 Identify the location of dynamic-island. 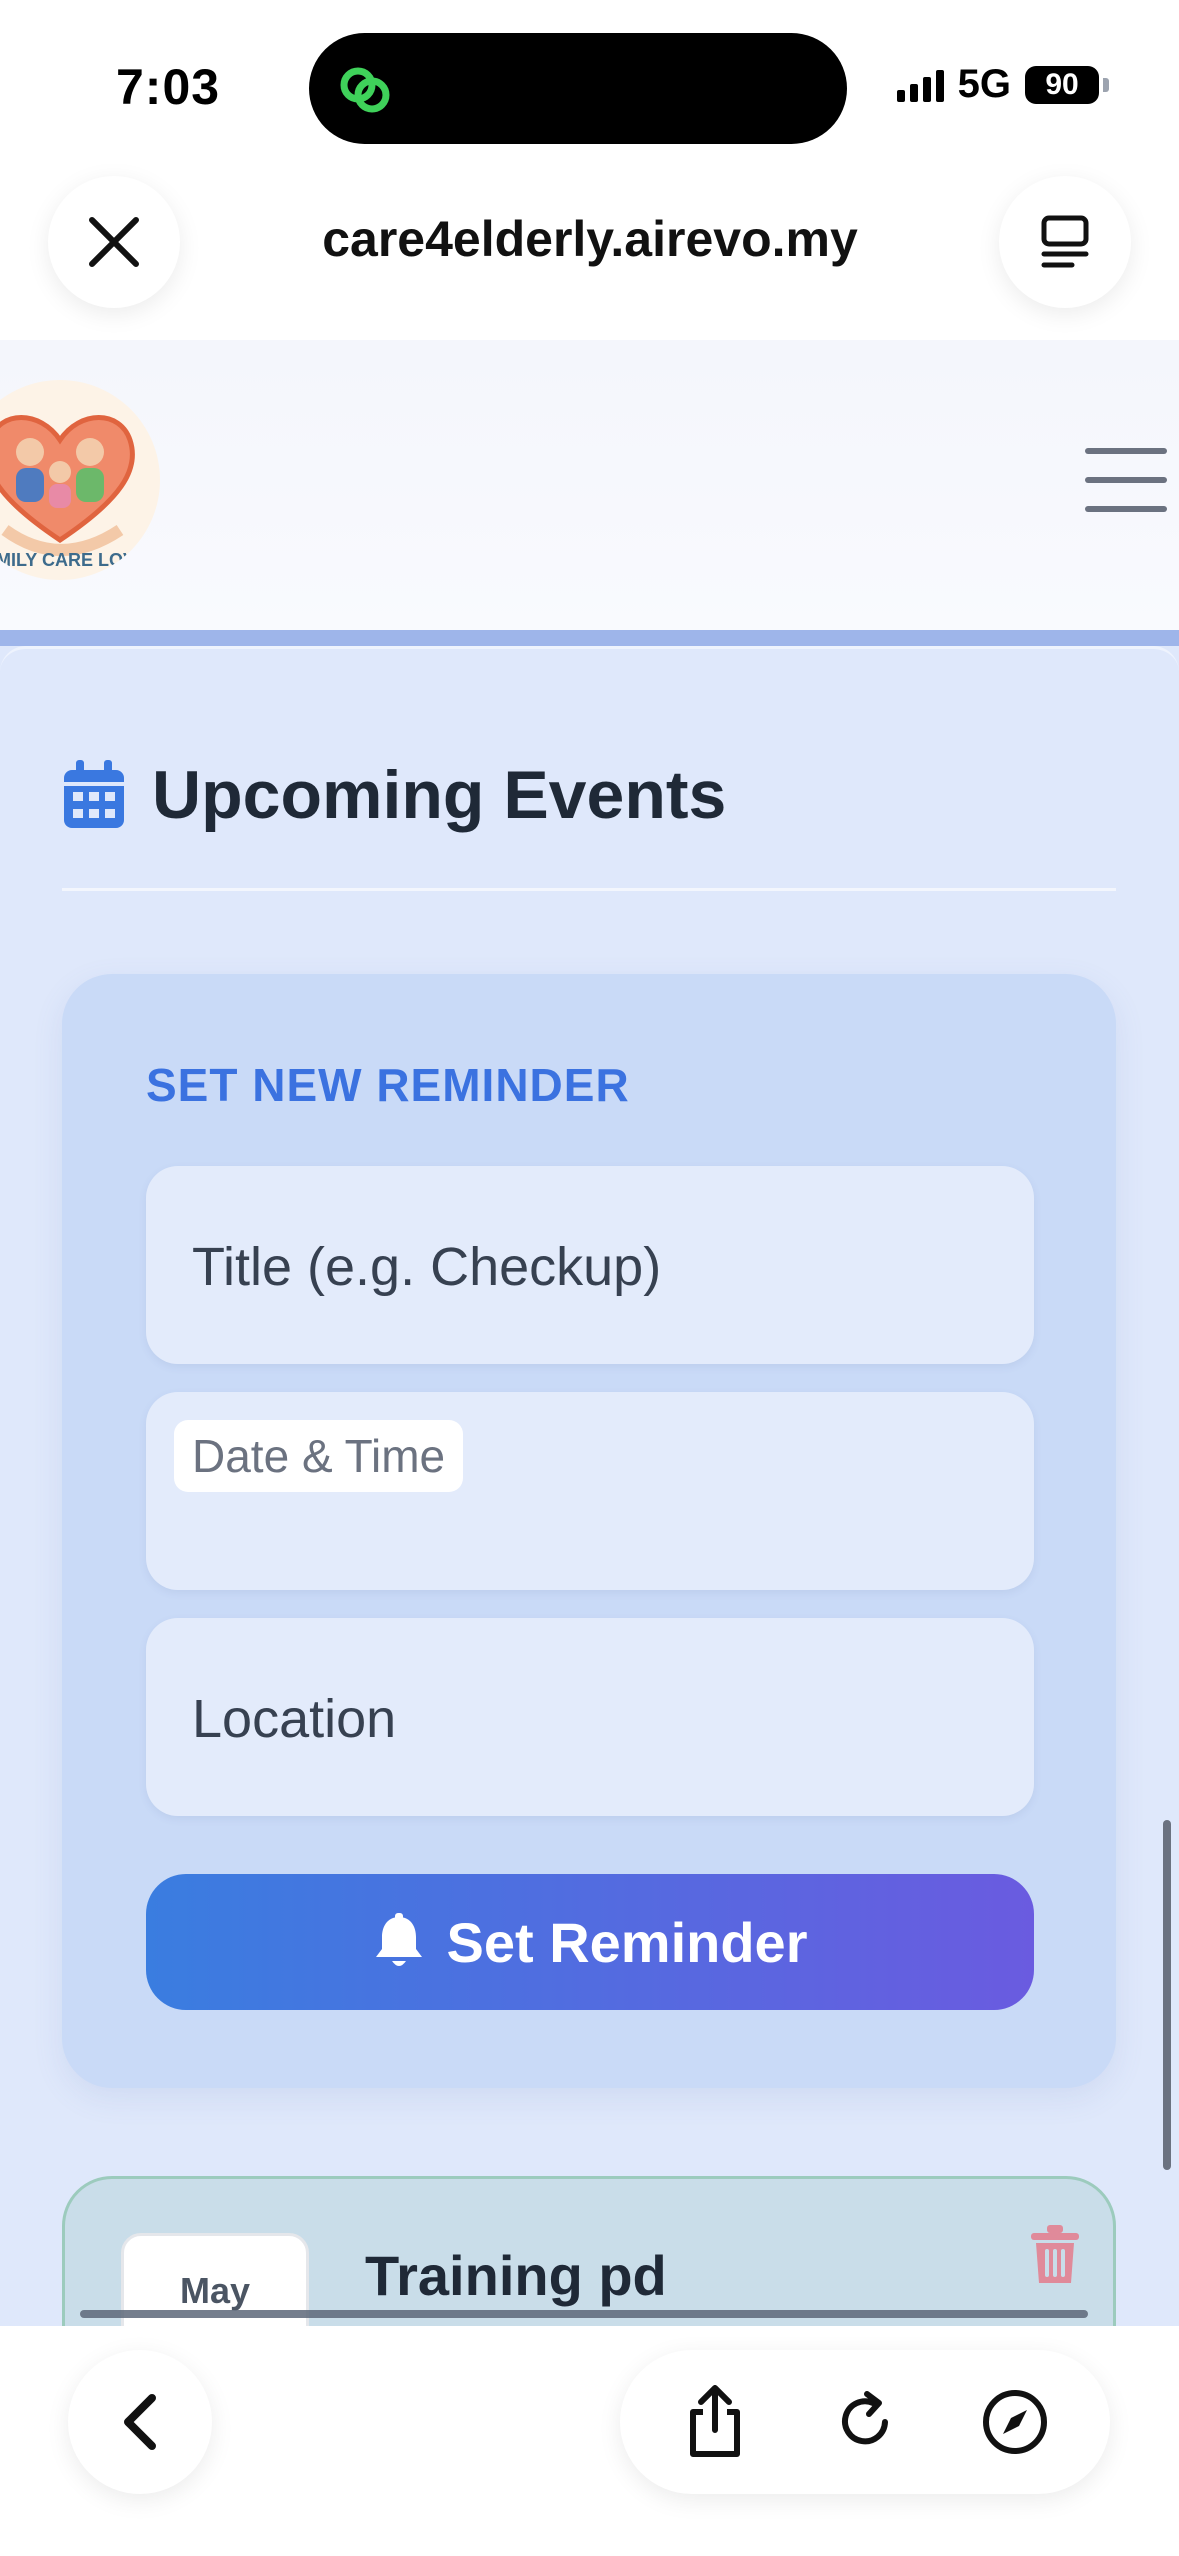
(578, 88).